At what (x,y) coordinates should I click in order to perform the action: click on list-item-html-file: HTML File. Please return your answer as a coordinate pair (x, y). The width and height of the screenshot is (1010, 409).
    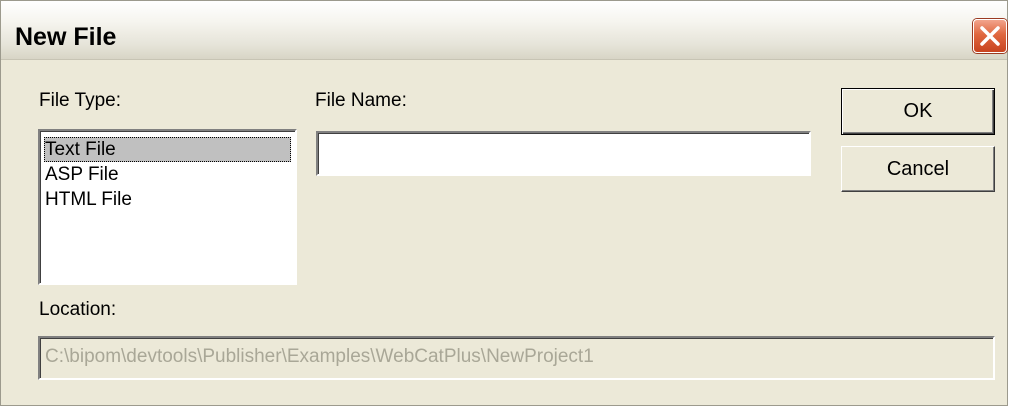
    Looking at the image, I should click on (167, 199).